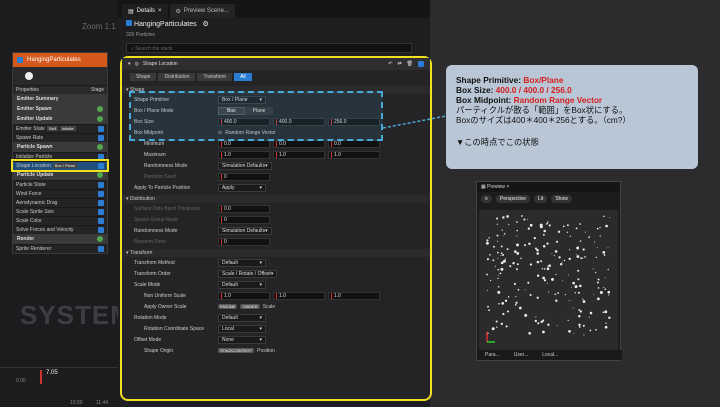 Image resolution: width=720 pixels, height=407 pixels. Describe the element at coordinates (242, 187) in the screenshot. I see `dropdown: Apply ▾` at that location.